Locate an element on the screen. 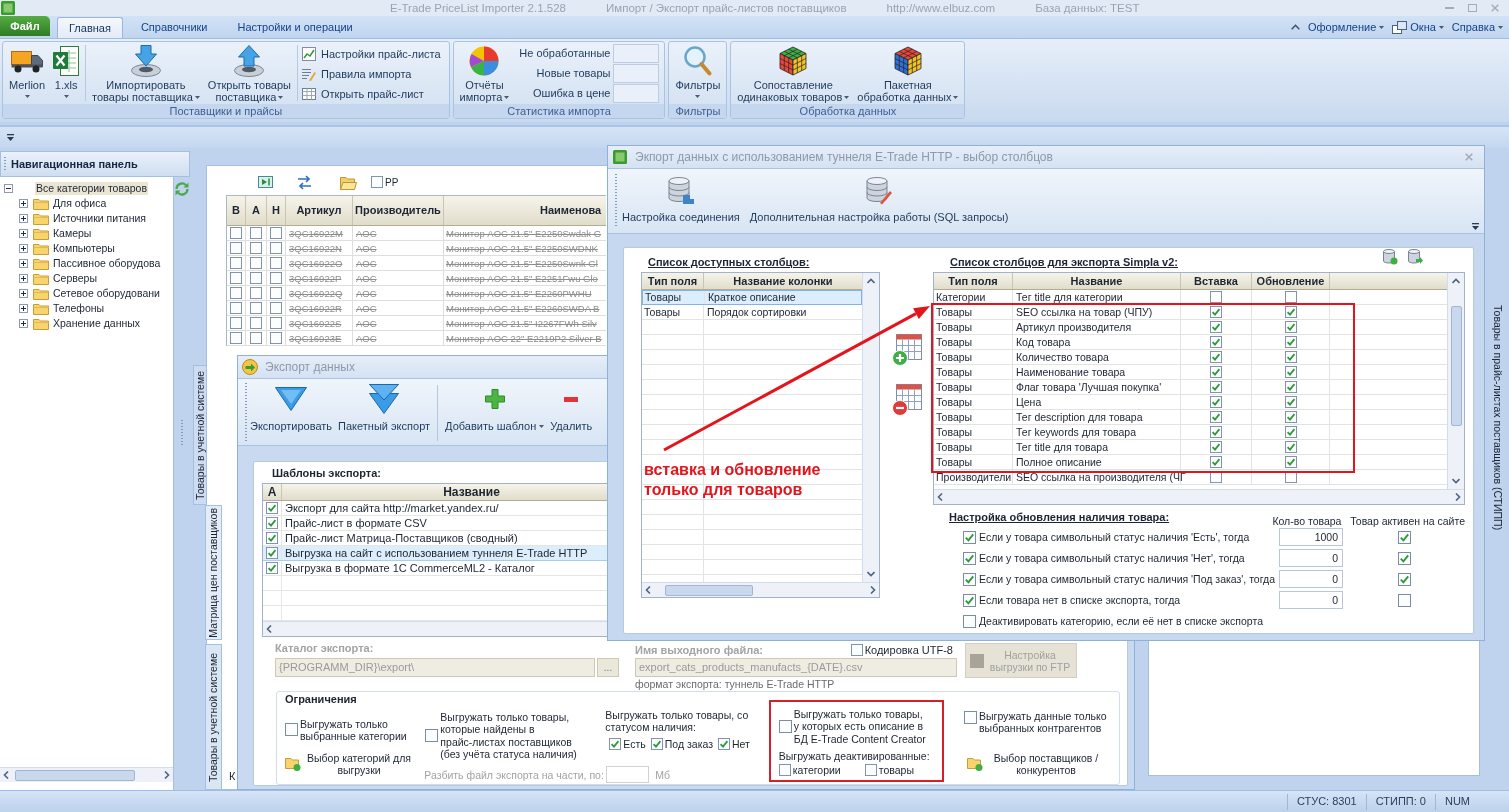 This screenshot has height=812, width=1509. ribbon-small-button: Настройки прайс-листа is located at coordinates (371, 54).